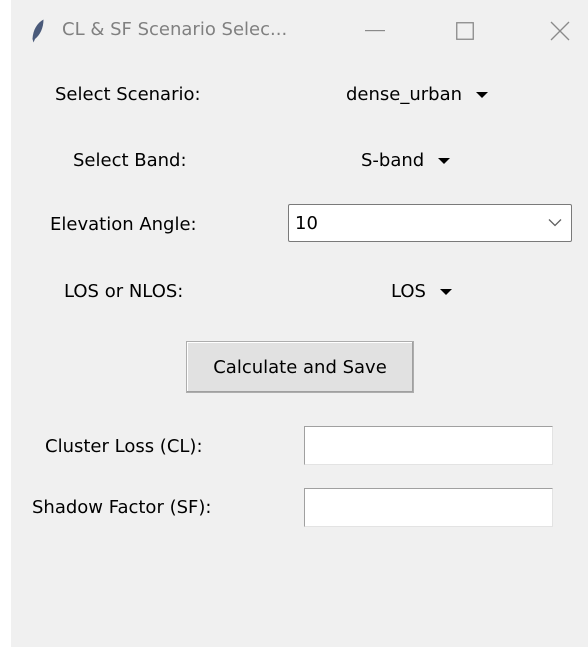 The image size is (588, 647). Describe the element at coordinates (428, 445) in the screenshot. I see `cluster-loss-field` at that location.